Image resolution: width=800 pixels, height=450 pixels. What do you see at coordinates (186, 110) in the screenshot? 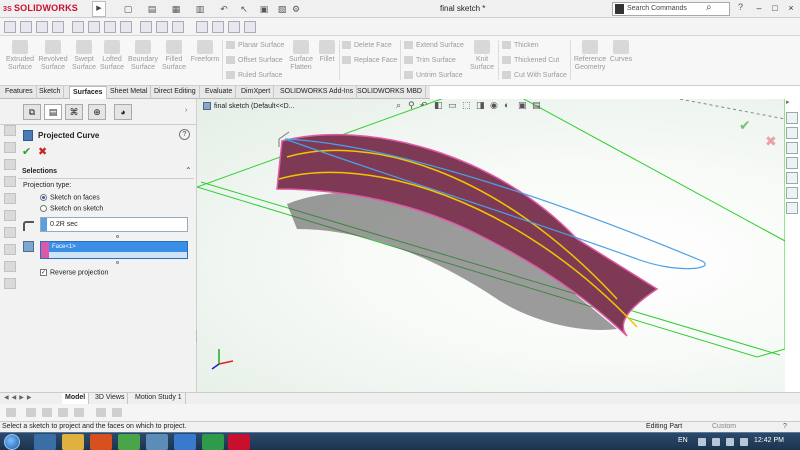
I see `panel-collapse-icon: ›` at bounding box center [186, 110].